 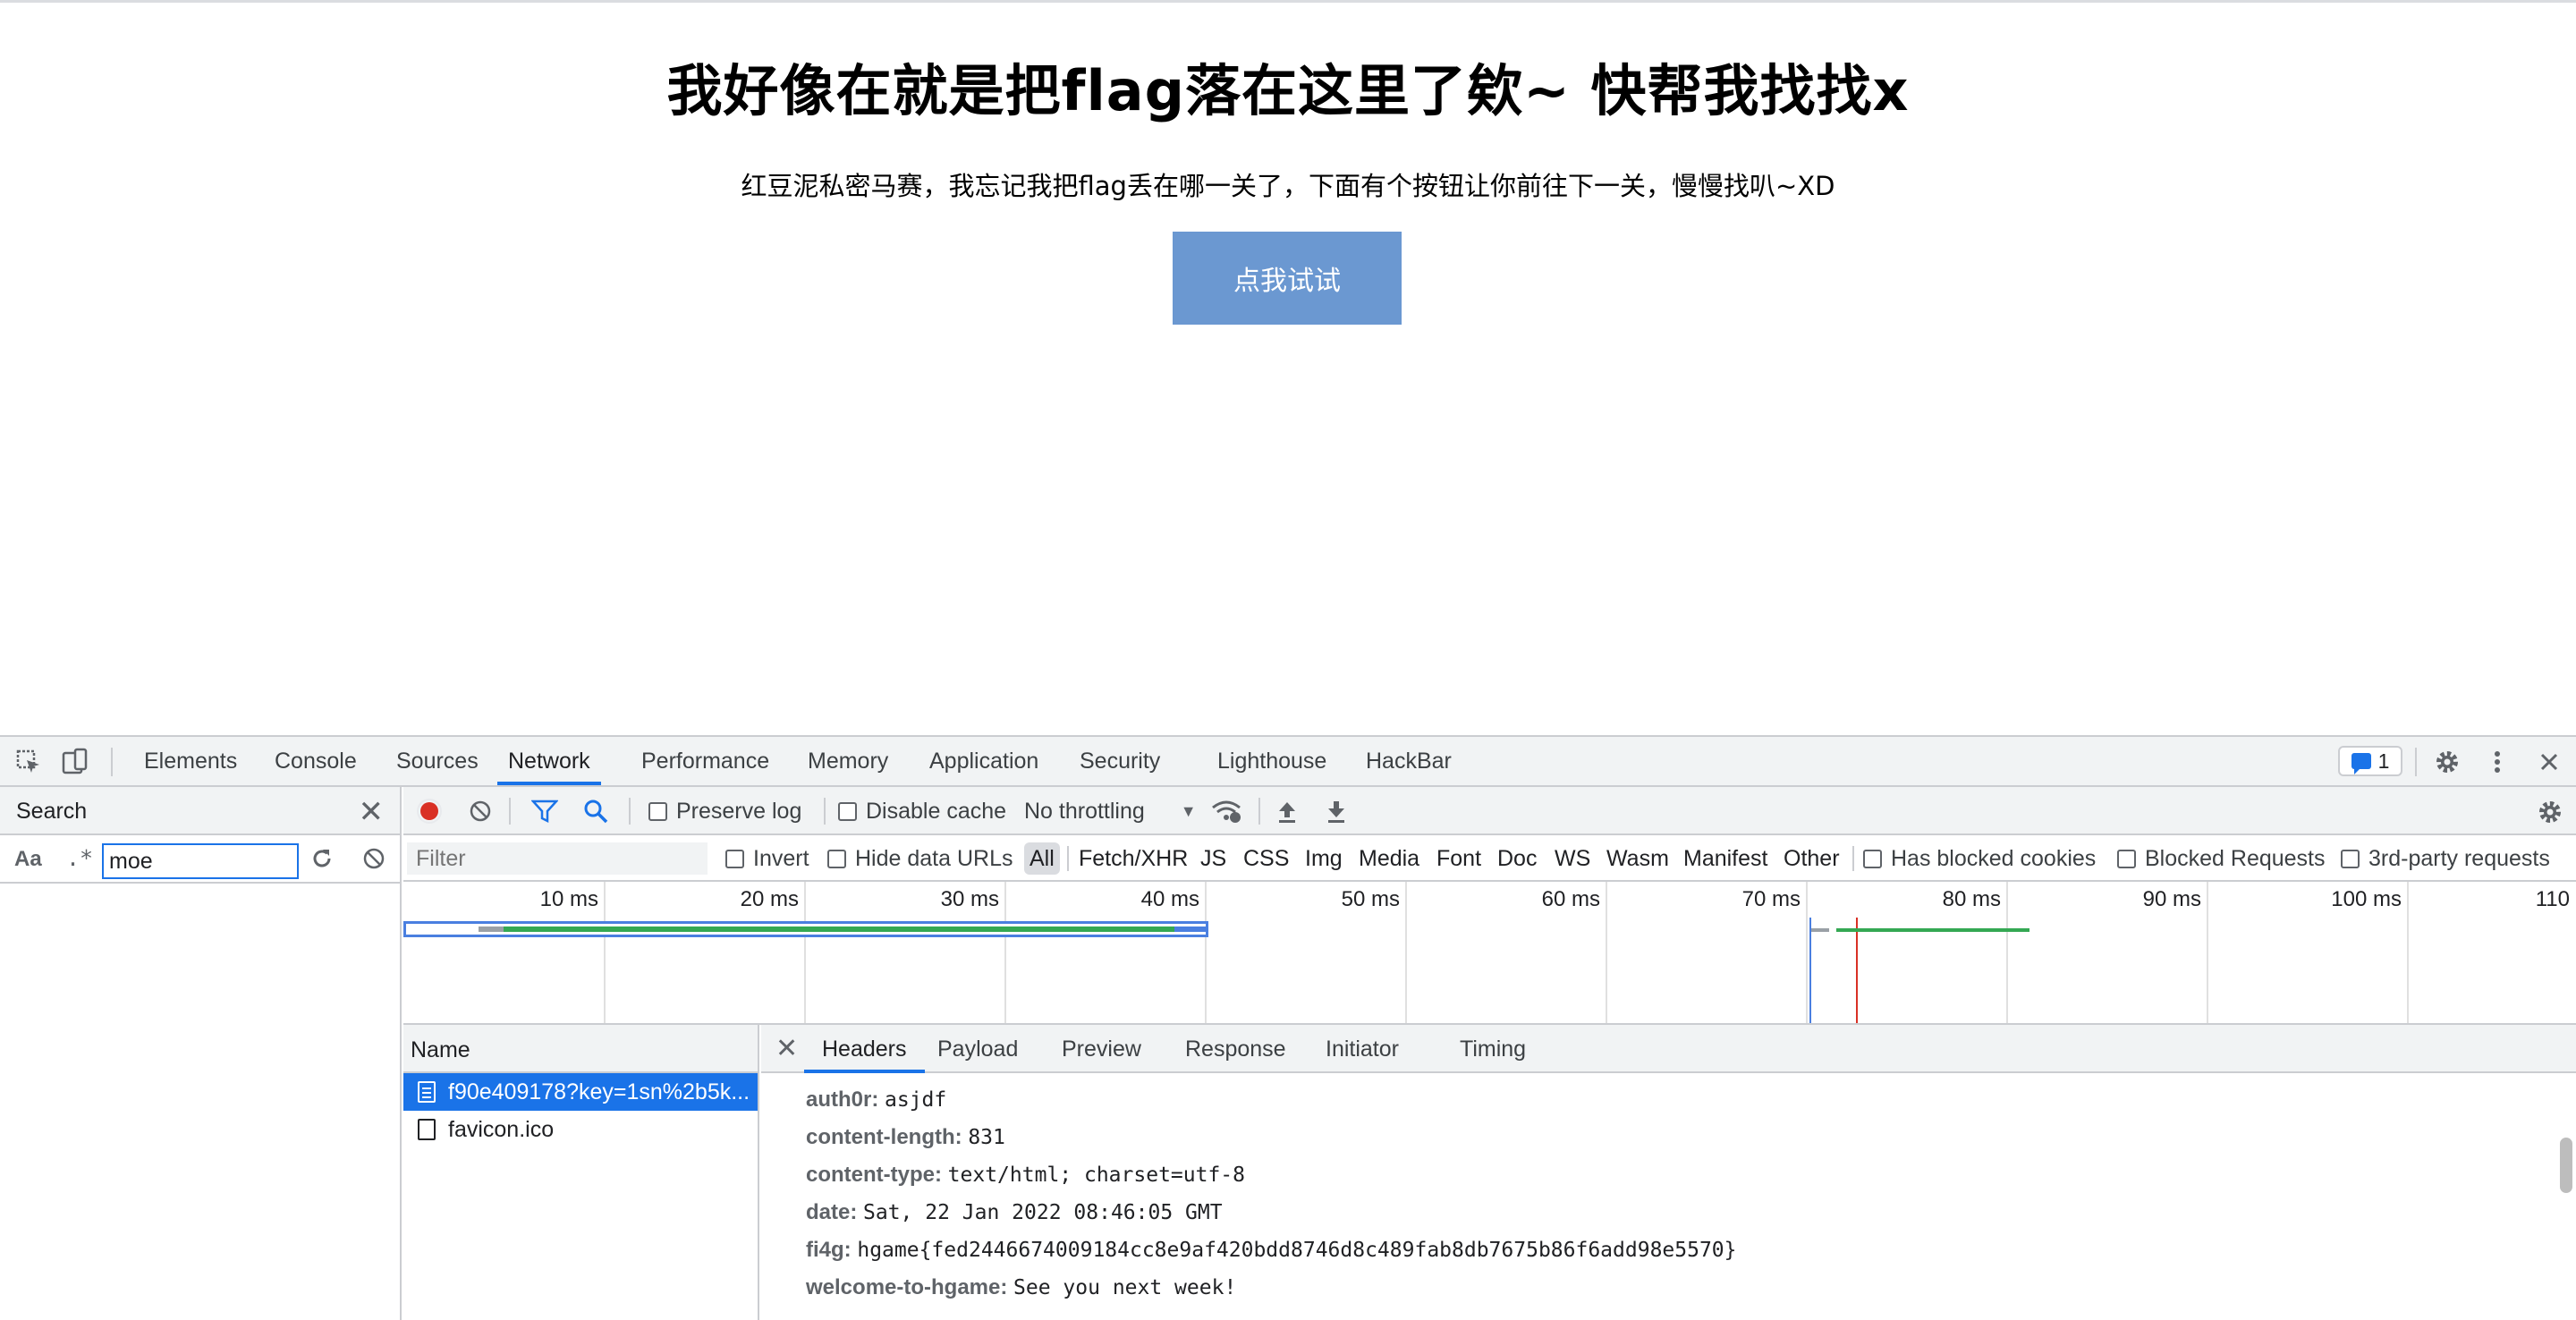 What do you see at coordinates (1042, 858) in the screenshot?
I see `filter-type-all: All` at bounding box center [1042, 858].